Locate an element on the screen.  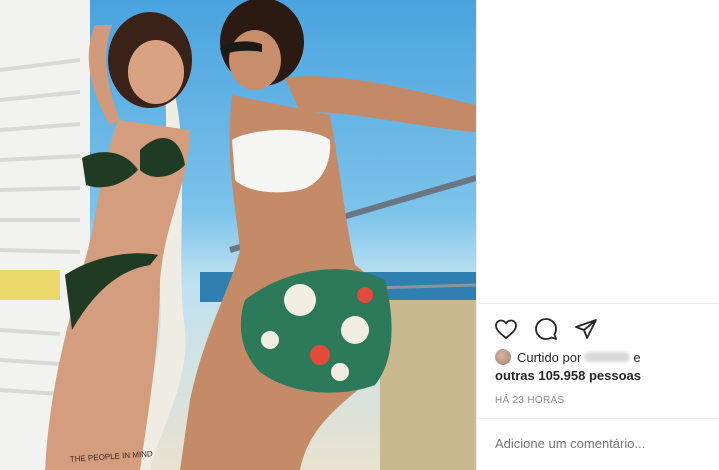
comment-icon is located at coordinates (546, 329).